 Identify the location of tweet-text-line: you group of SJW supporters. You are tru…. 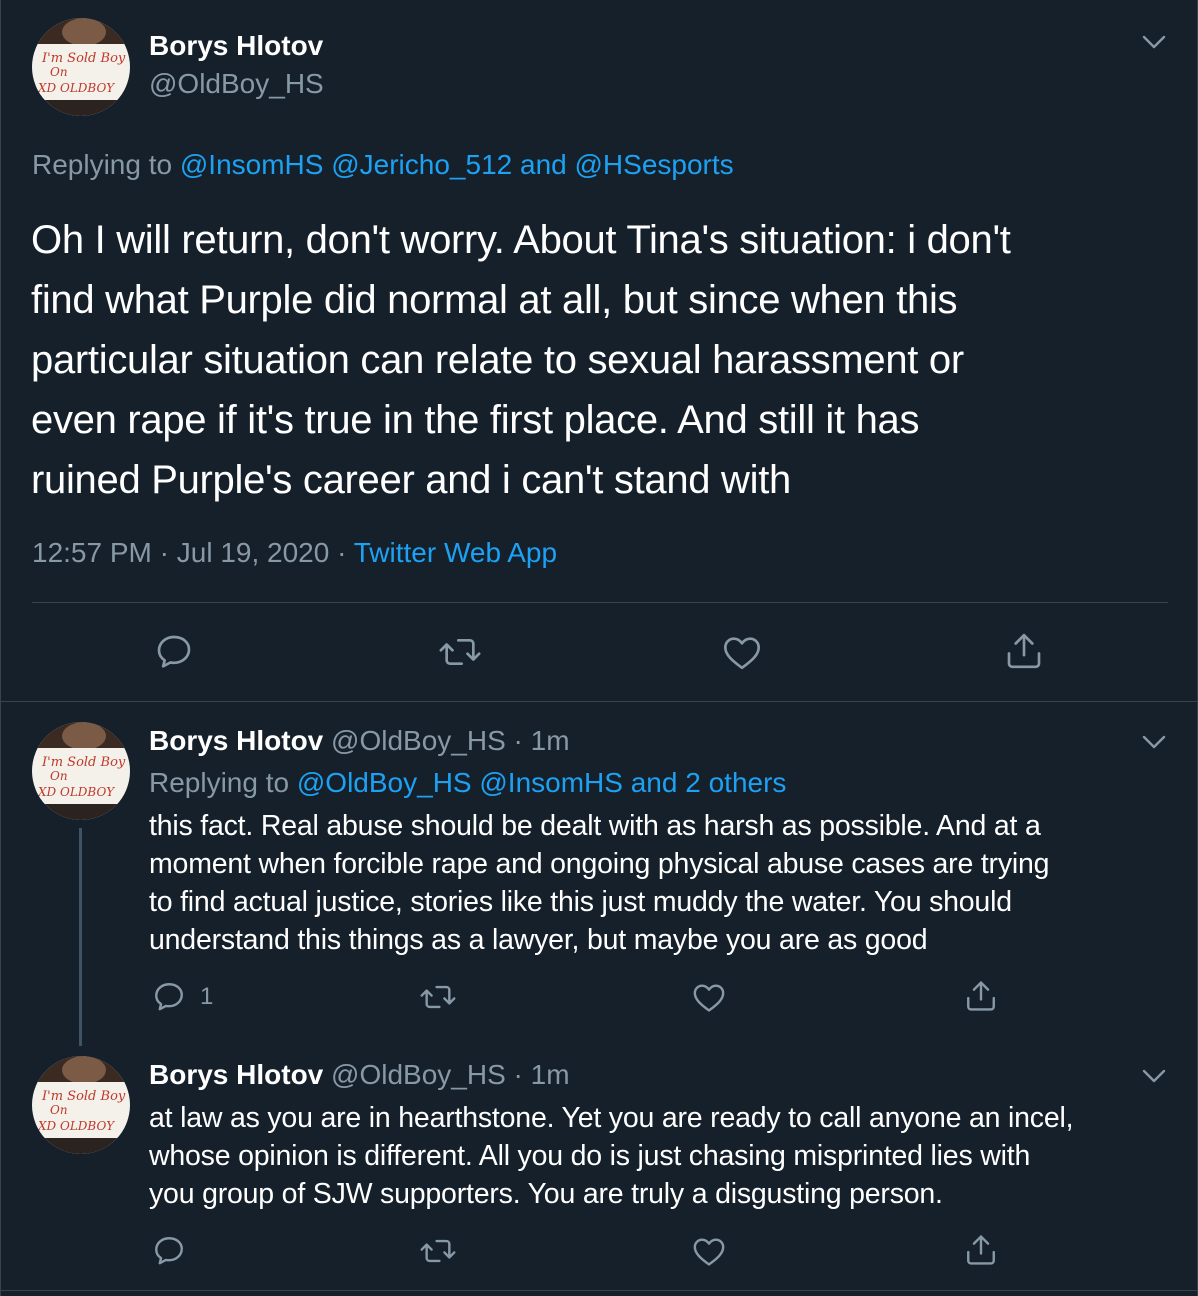
(546, 1194).